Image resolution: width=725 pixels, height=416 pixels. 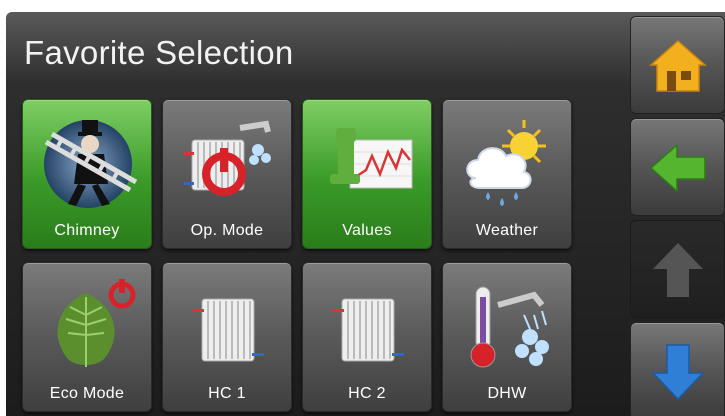 What do you see at coordinates (367, 393) in the screenshot?
I see `tile-label: HC 2` at bounding box center [367, 393].